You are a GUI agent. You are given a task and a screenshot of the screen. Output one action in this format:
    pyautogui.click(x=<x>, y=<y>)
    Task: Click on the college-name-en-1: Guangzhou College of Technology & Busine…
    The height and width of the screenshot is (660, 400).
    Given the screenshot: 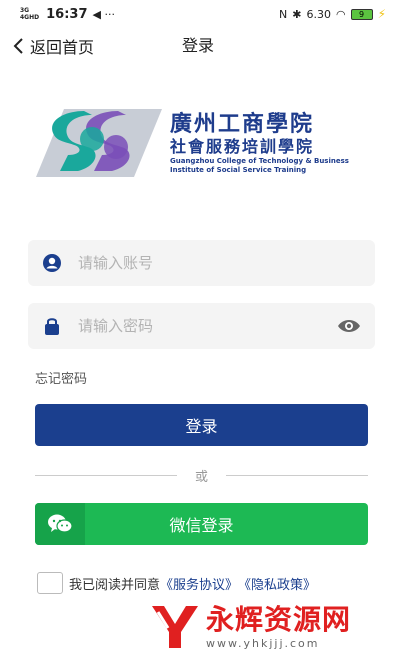 What is the action you would take?
    pyautogui.click(x=259, y=161)
    